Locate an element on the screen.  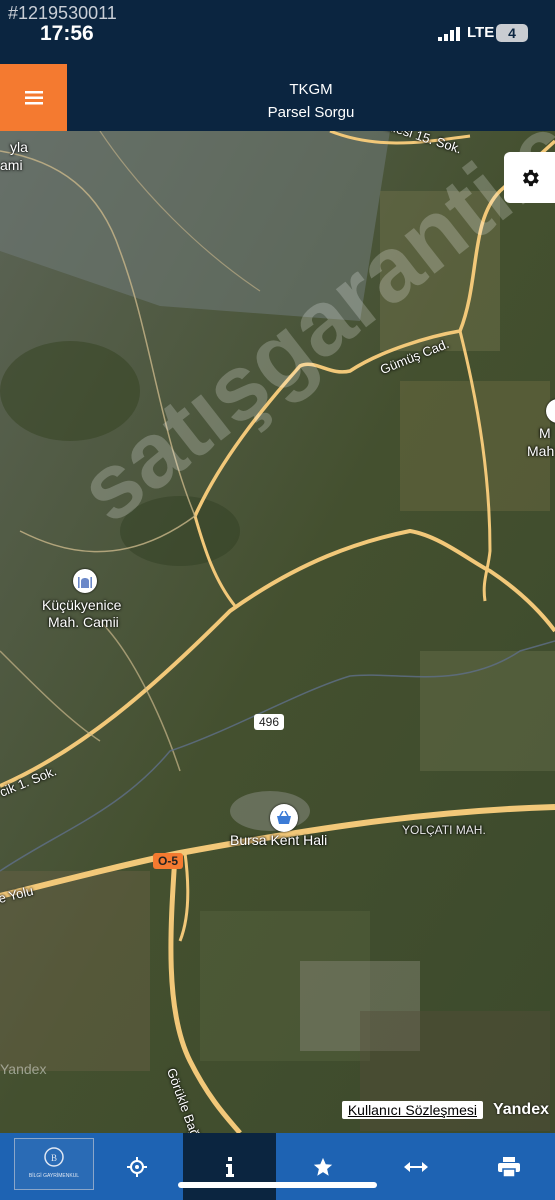
info-button is located at coordinates (229, 1166).